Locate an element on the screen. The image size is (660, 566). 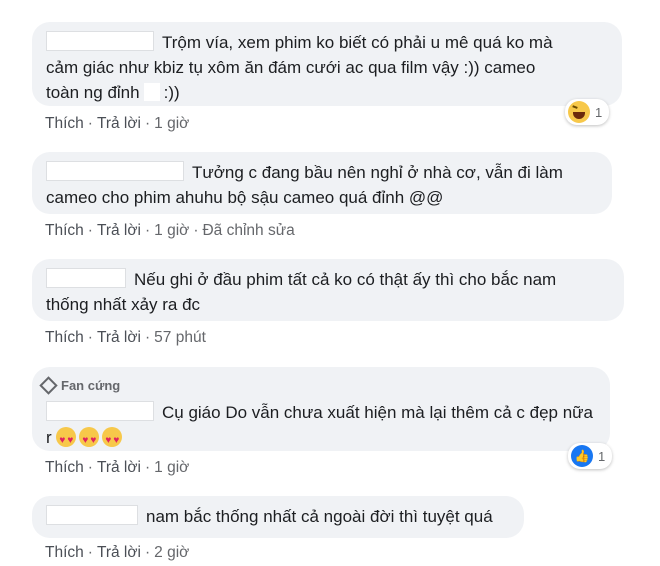
comment-text-line: r is located at coordinates (321, 439).